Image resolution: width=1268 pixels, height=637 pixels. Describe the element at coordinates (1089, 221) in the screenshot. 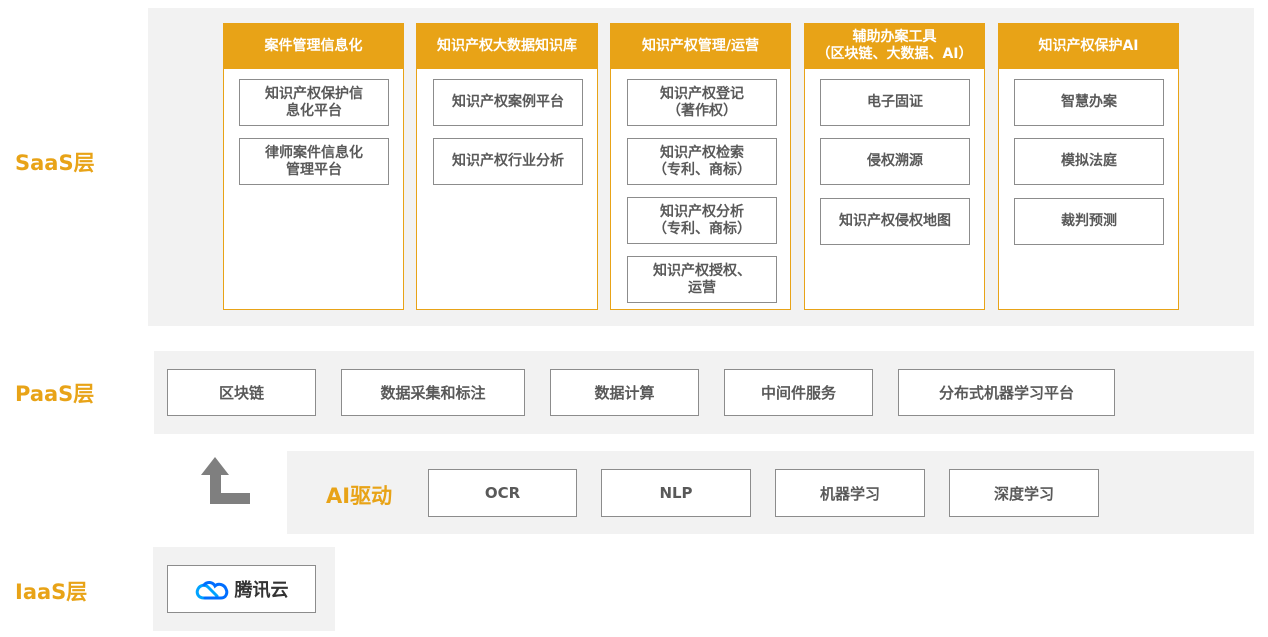

I see `saas-item: 裁判预测` at that location.